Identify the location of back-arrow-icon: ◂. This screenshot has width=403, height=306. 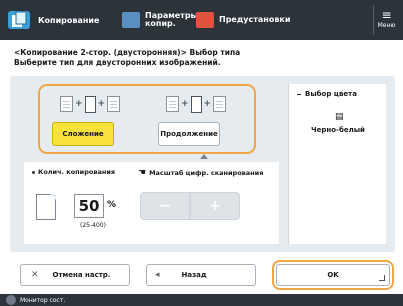
(157, 275).